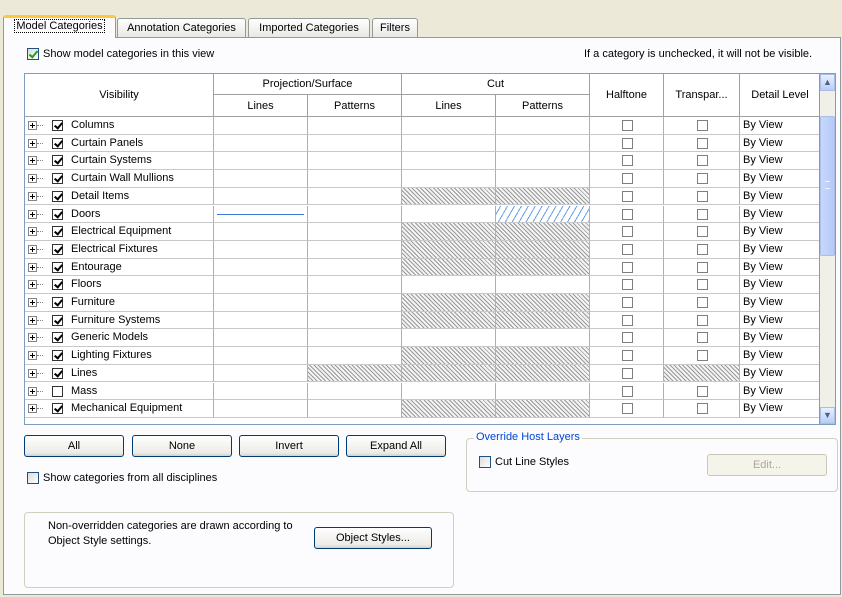  I want to click on table-row: Lines By View, so click(422, 373).